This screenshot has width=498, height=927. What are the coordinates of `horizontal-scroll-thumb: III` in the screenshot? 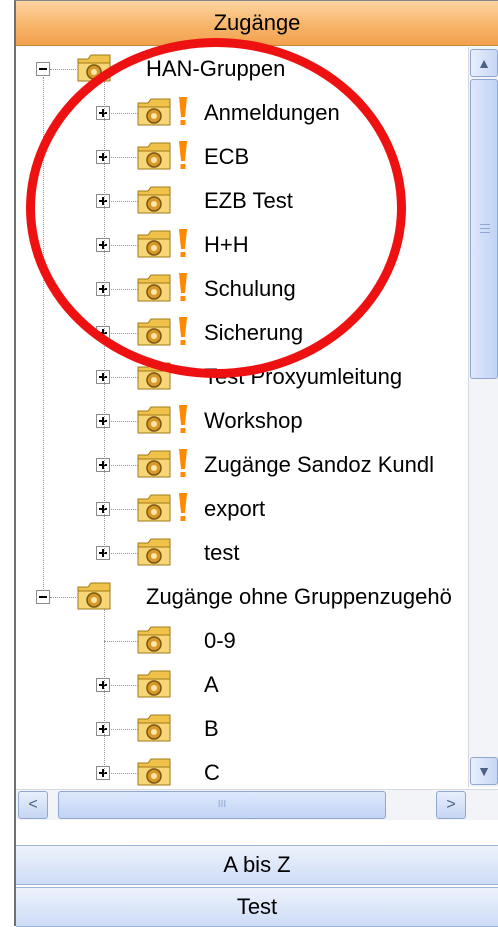 It's located at (222, 805).